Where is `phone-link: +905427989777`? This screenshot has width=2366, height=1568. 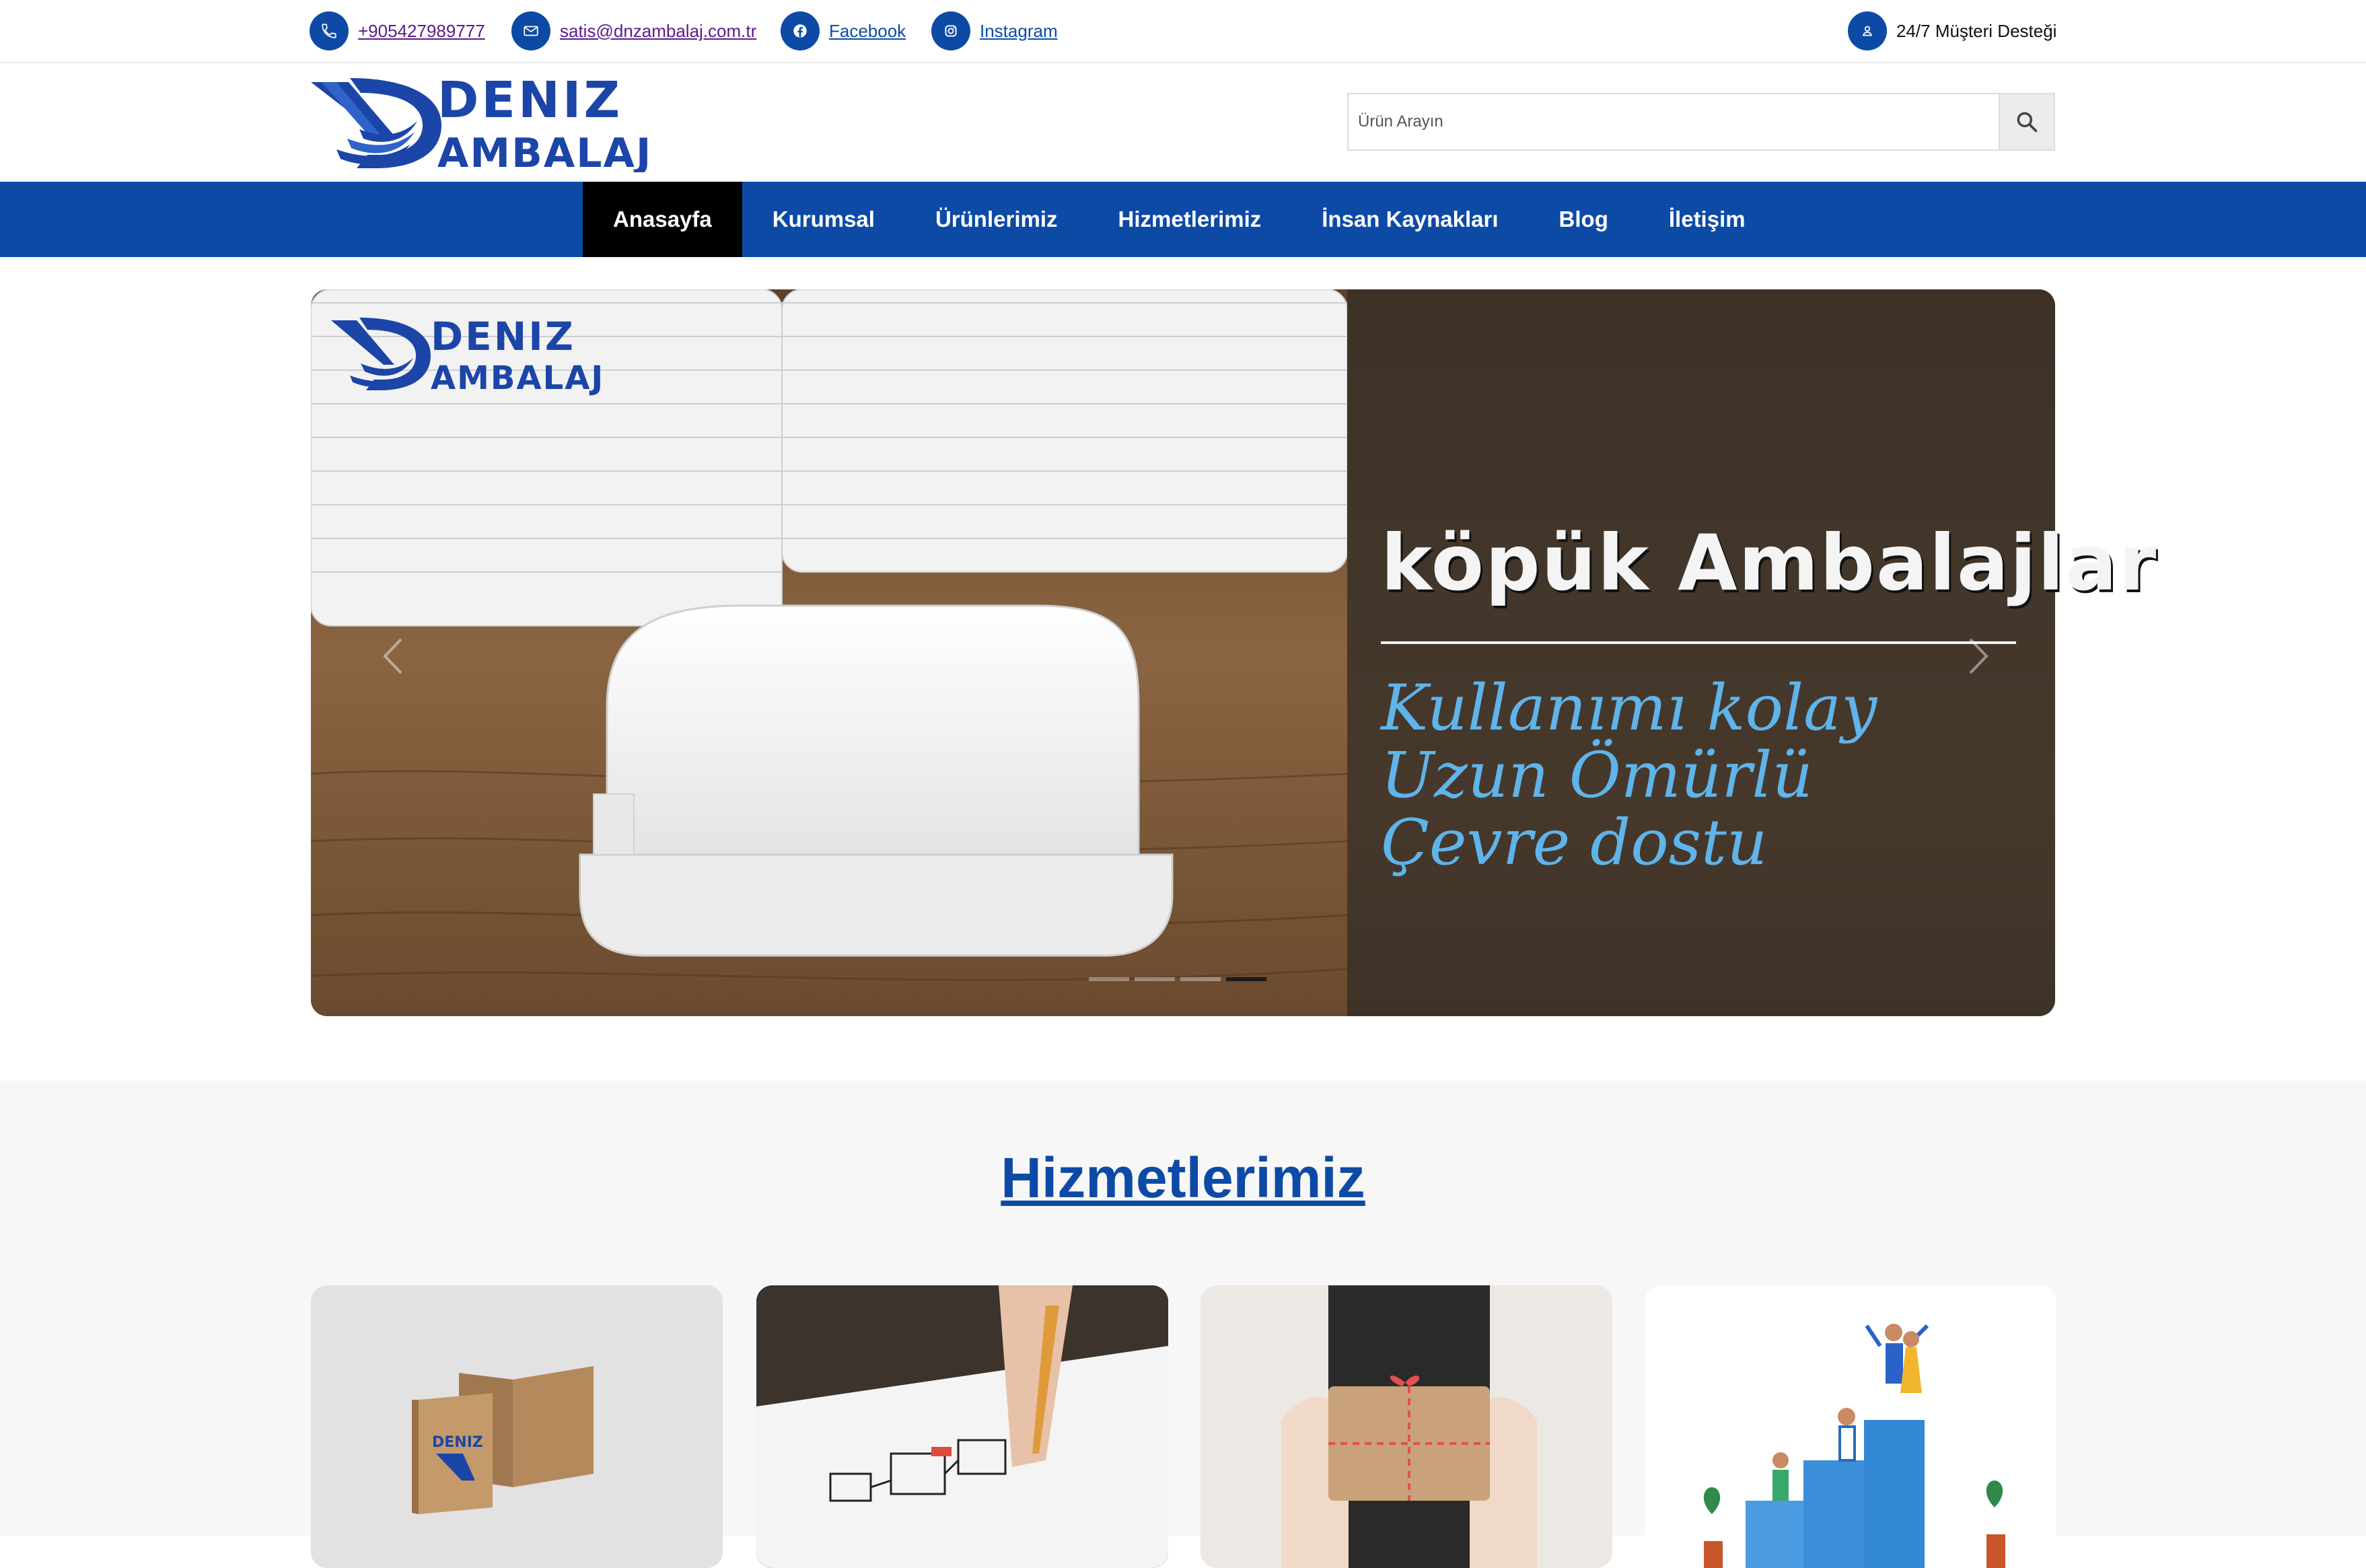 phone-link: +905427989777 is located at coordinates (421, 31).